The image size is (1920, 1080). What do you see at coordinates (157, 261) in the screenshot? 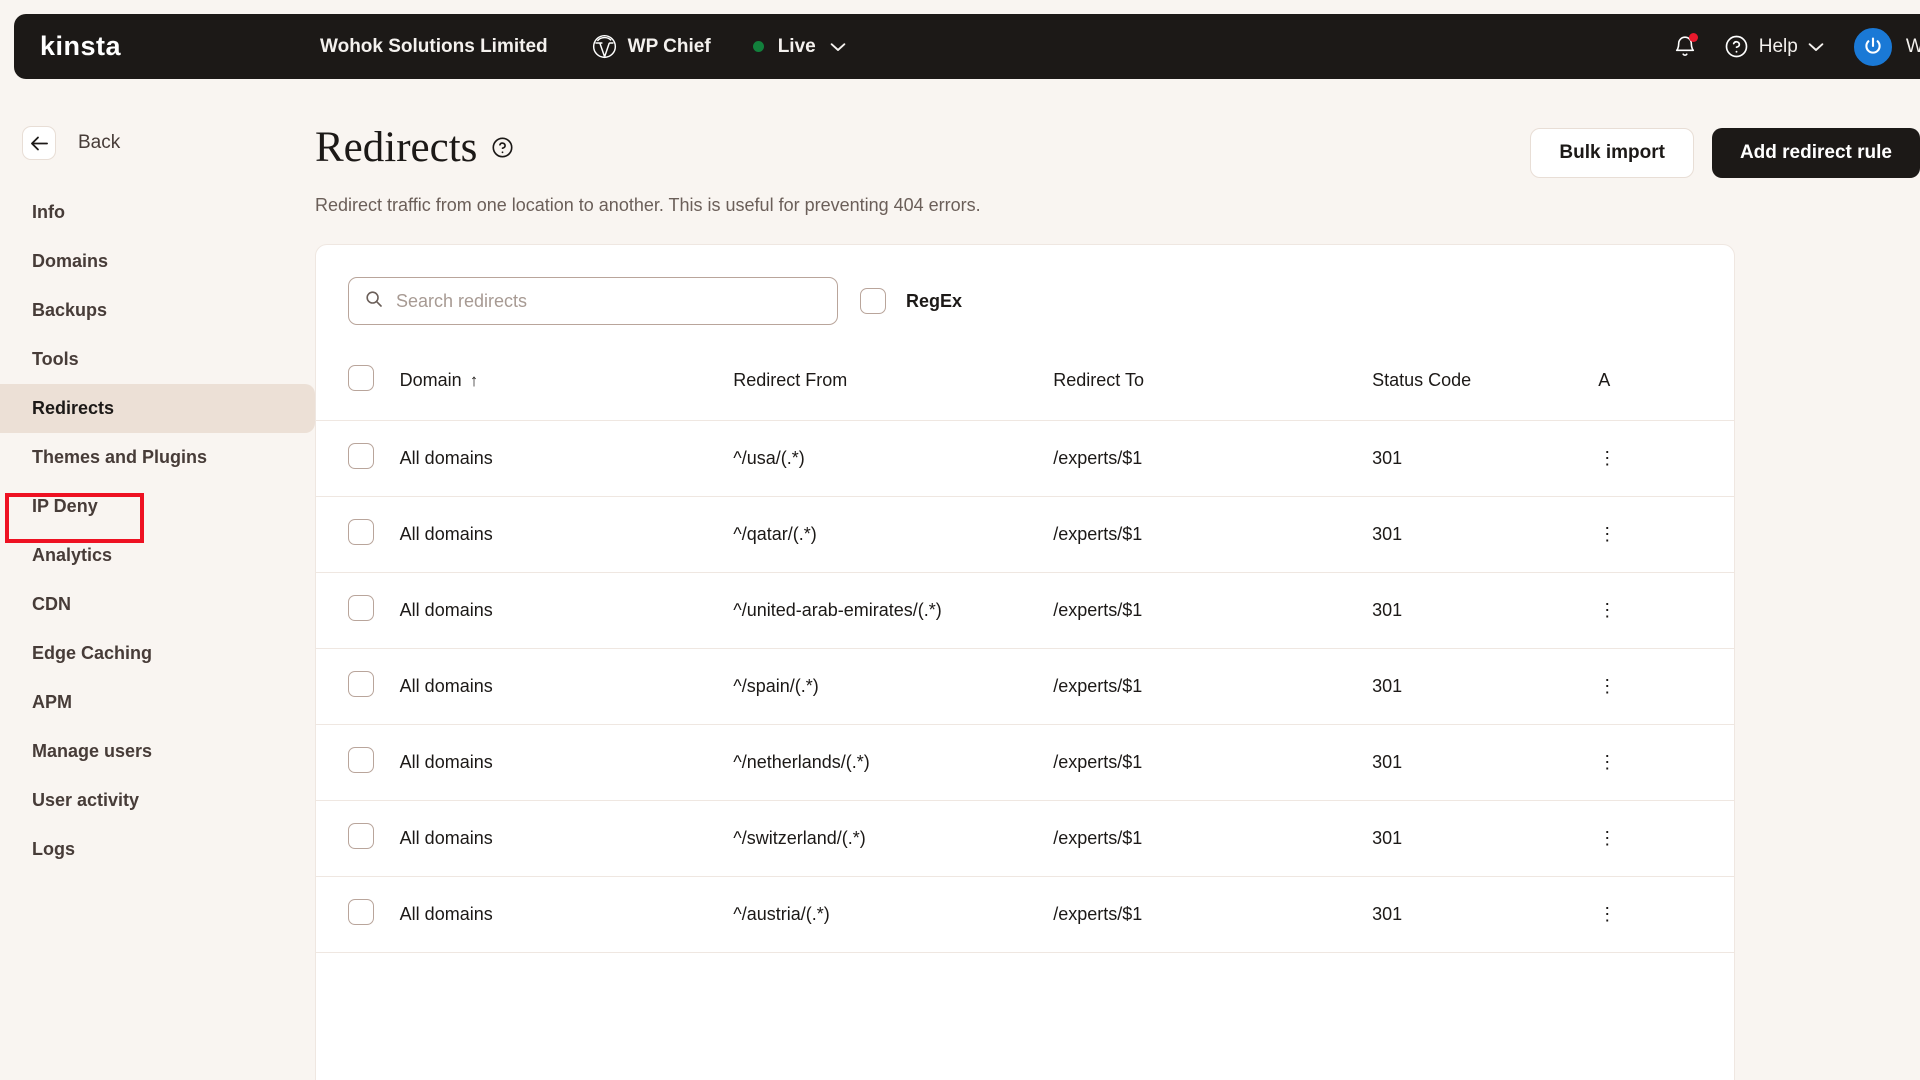
I see `sidebar-item-domains: Domains` at bounding box center [157, 261].